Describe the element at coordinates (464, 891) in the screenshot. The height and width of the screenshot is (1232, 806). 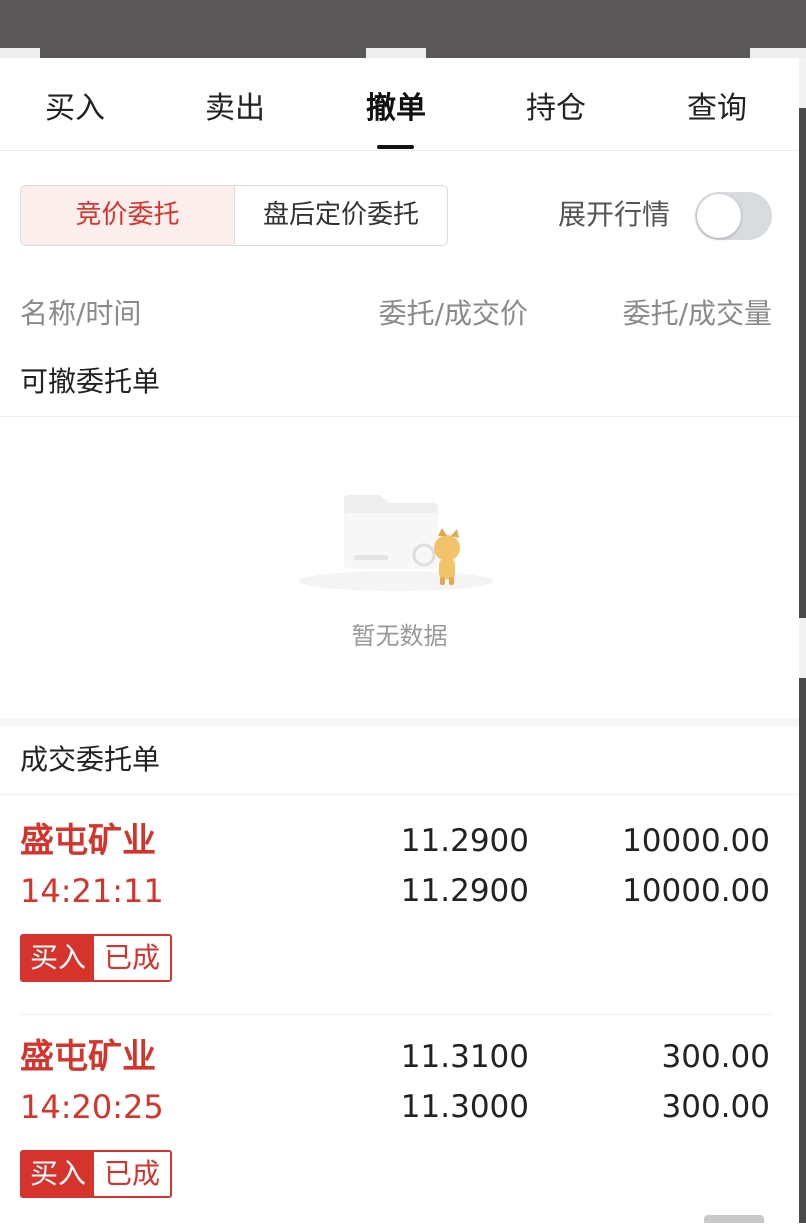
I see `deal-price: 11.2900` at that location.